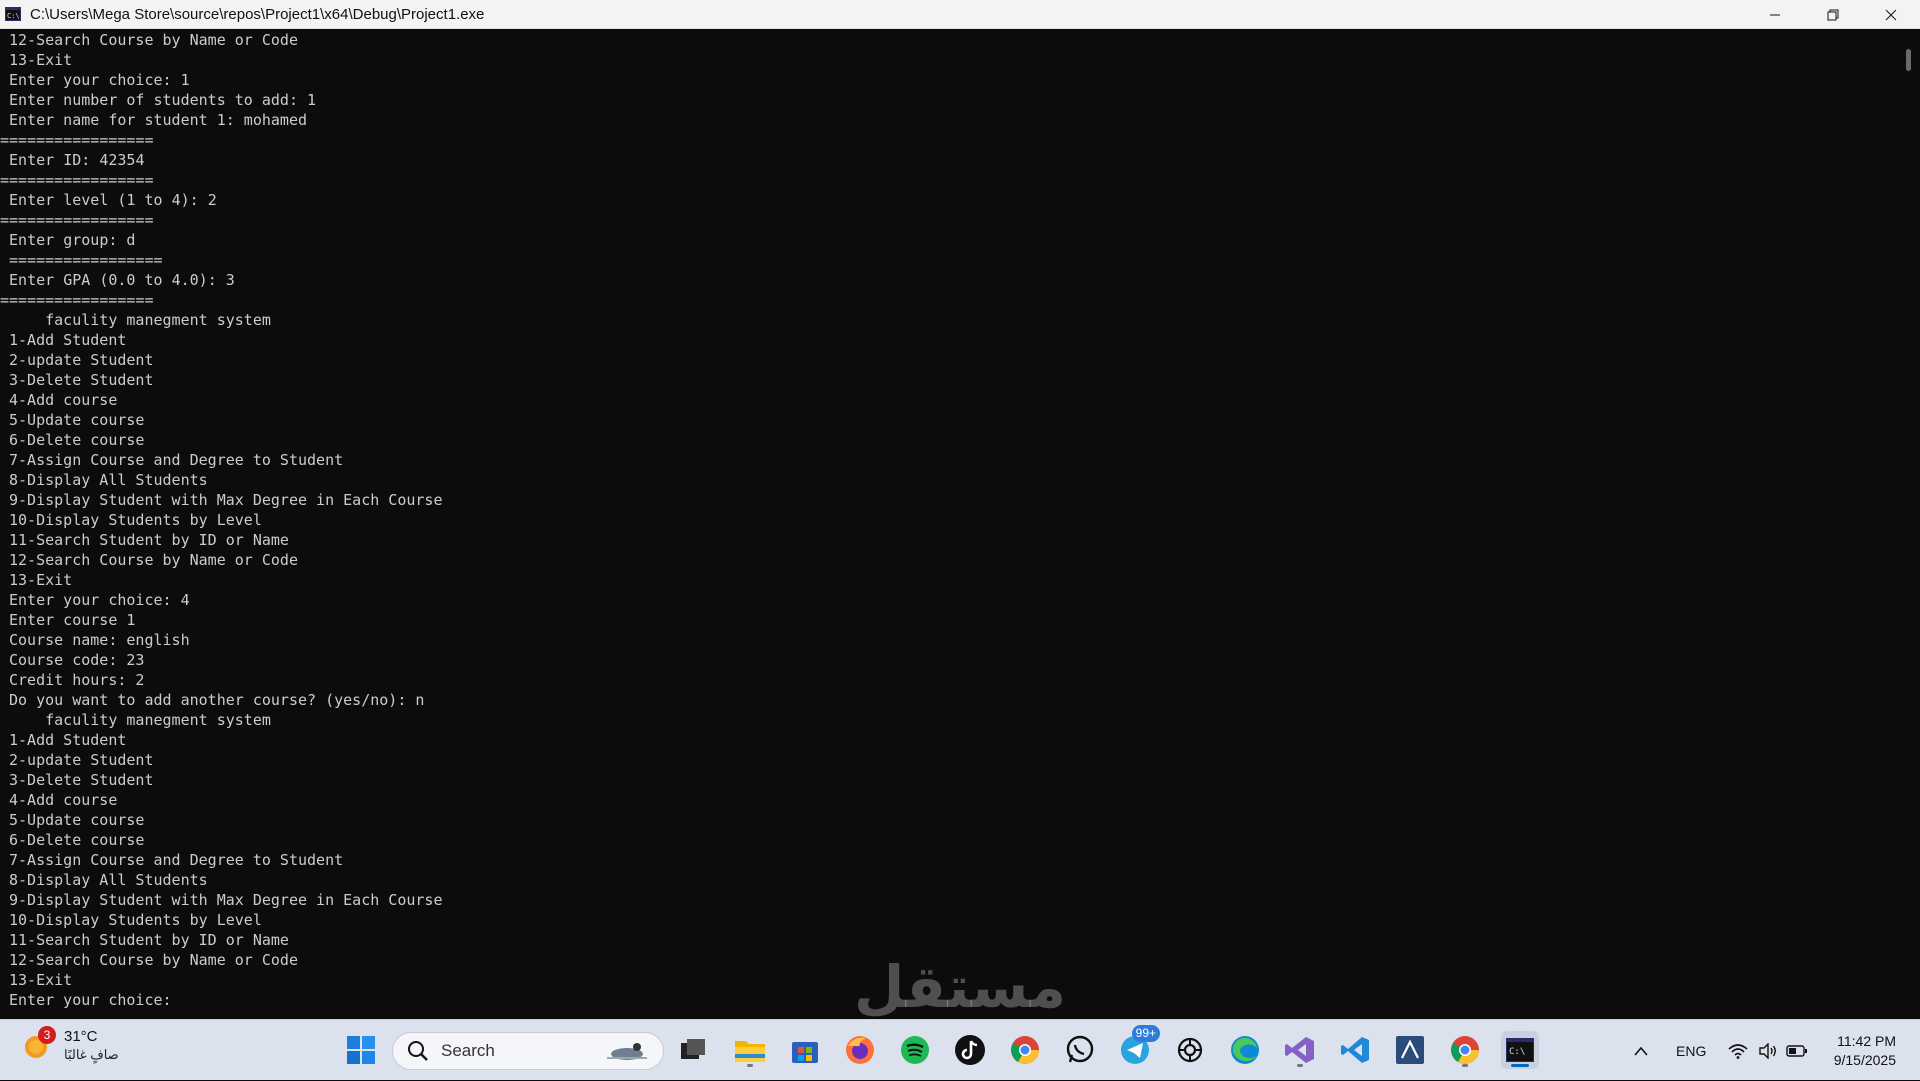  What do you see at coordinates (77, 680) in the screenshot?
I see `console-line: Credit hours: 2` at bounding box center [77, 680].